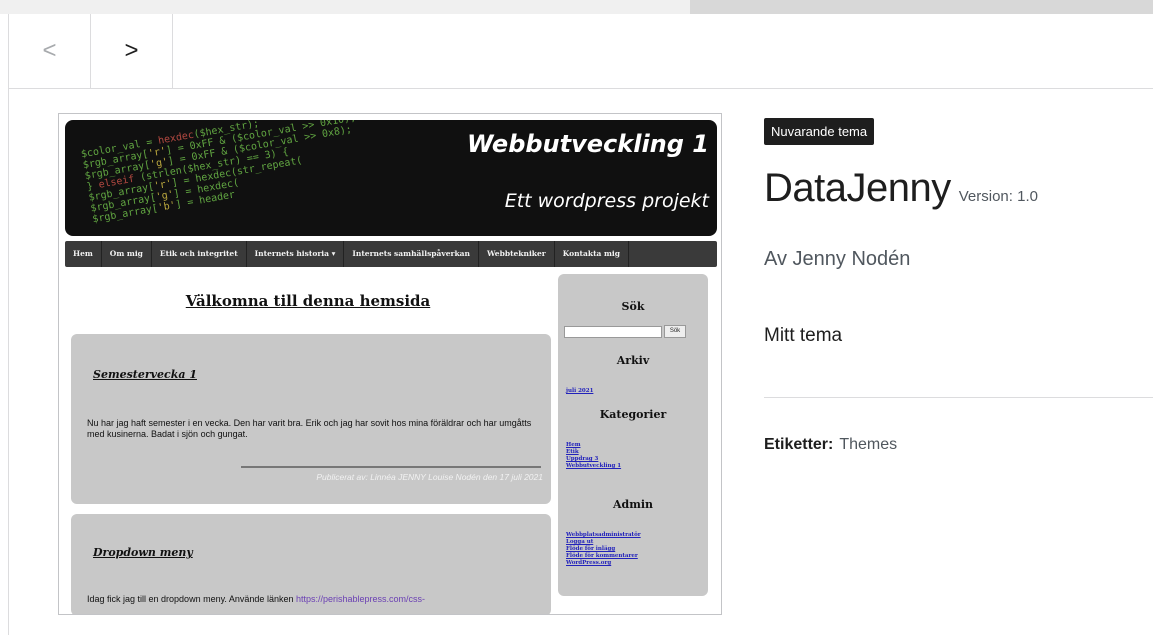 The image size is (1153, 635). What do you see at coordinates (633, 306) in the screenshot?
I see `sidebar-heading: Sök` at bounding box center [633, 306].